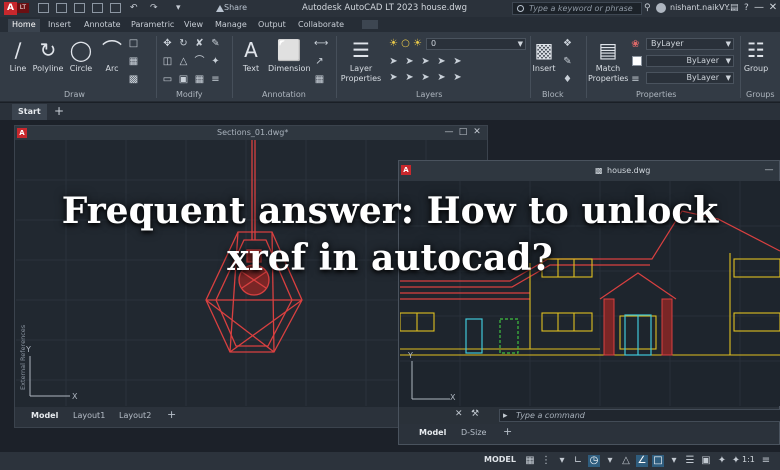 The width and height of the screenshot is (780, 470). I want to click on tab-output: Output, so click(272, 25).